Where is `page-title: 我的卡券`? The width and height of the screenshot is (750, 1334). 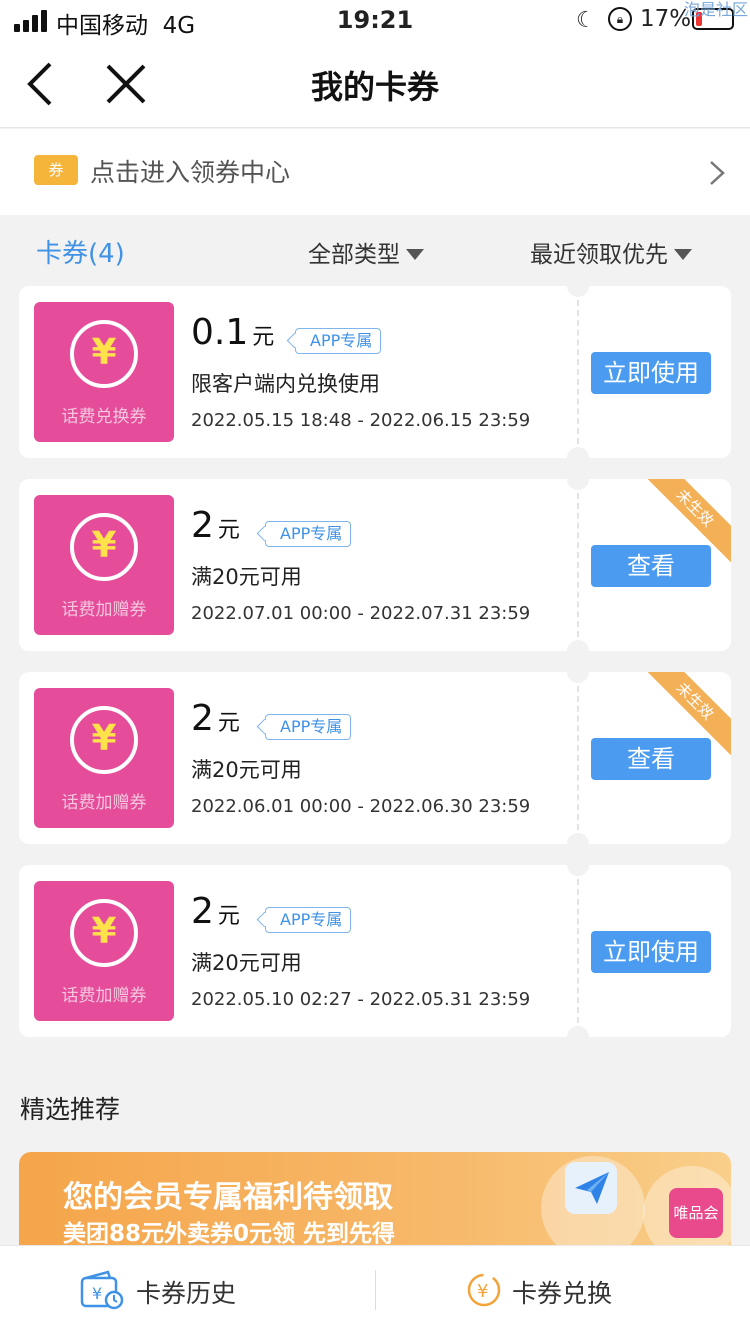 page-title: 我的卡券 is located at coordinates (374, 87).